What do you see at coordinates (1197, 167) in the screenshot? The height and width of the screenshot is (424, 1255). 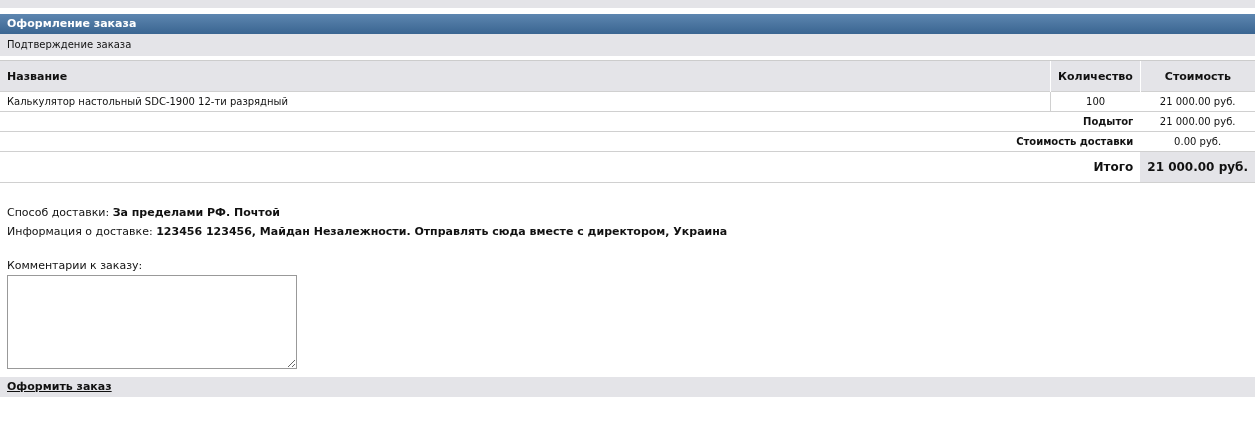 I see `total-value: 21 000.00 руб.` at bounding box center [1197, 167].